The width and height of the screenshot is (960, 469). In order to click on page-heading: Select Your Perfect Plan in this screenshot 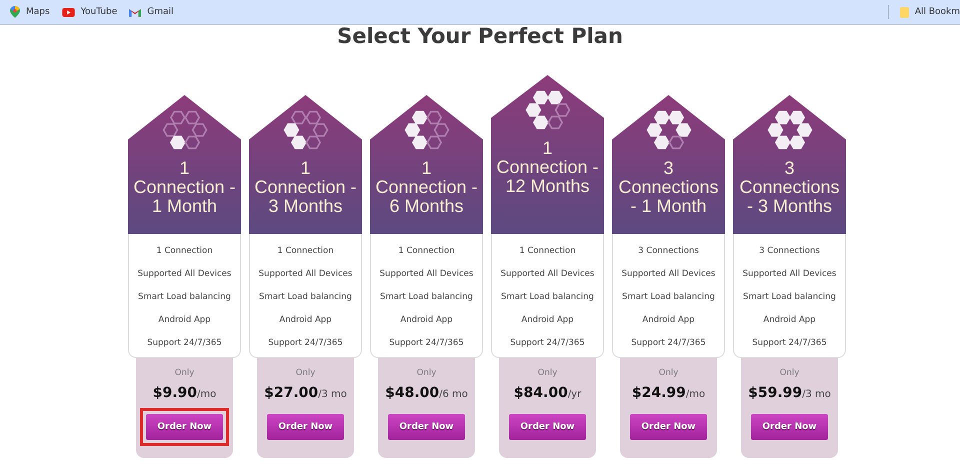, I will do `click(480, 37)`.